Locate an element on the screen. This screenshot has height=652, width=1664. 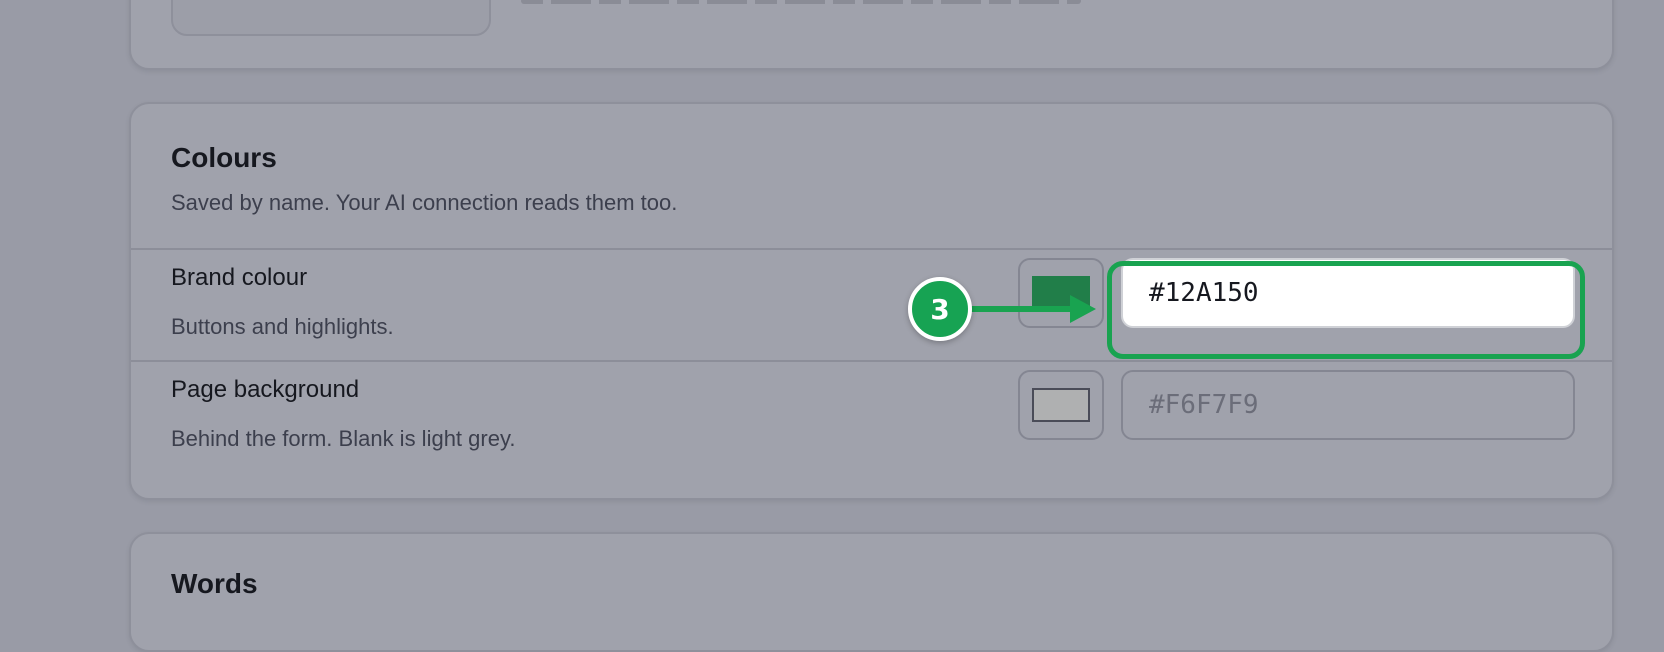
brand-colour-hex-input is located at coordinates (1348, 293).